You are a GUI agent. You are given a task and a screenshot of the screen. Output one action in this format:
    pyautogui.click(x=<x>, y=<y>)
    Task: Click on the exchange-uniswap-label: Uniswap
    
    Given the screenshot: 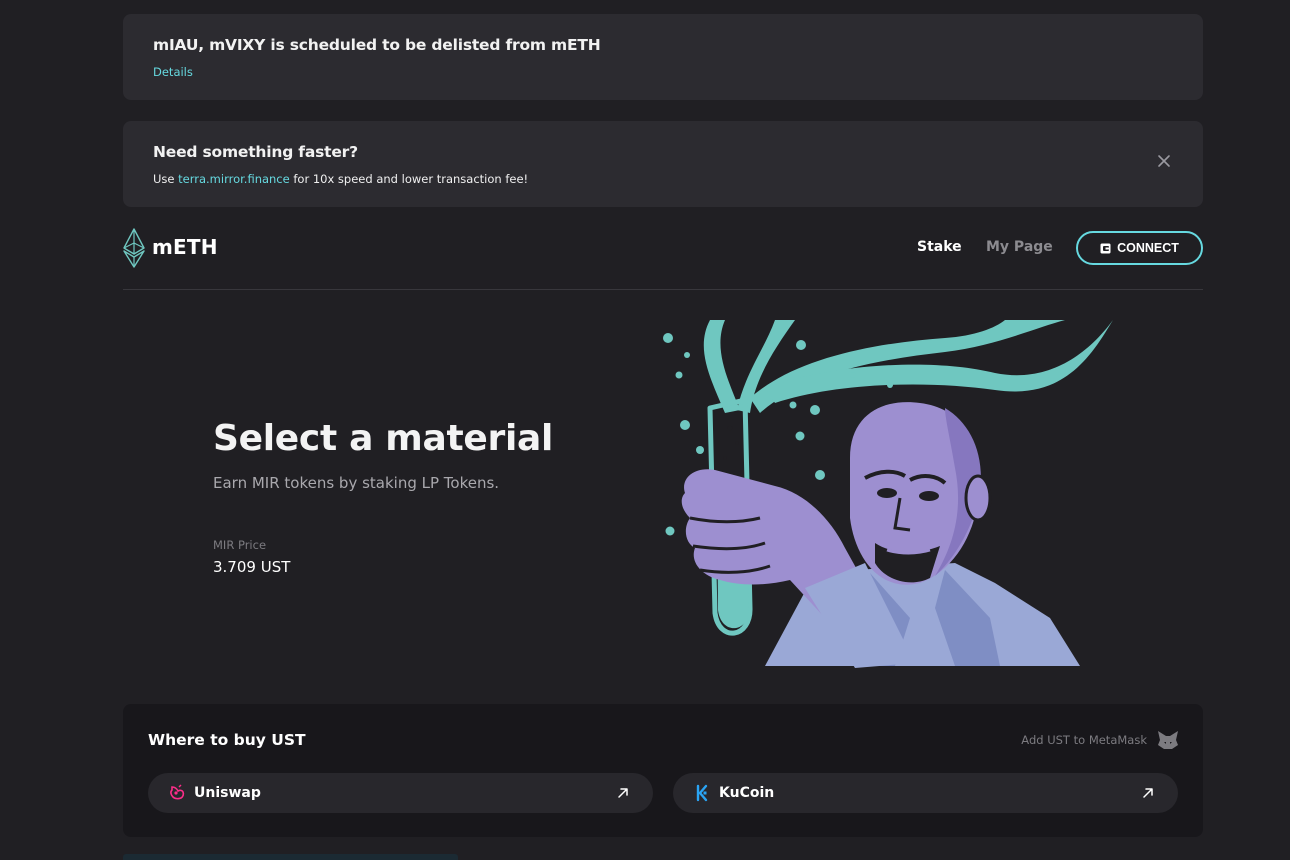 What is the action you would take?
    pyautogui.click(x=227, y=793)
    